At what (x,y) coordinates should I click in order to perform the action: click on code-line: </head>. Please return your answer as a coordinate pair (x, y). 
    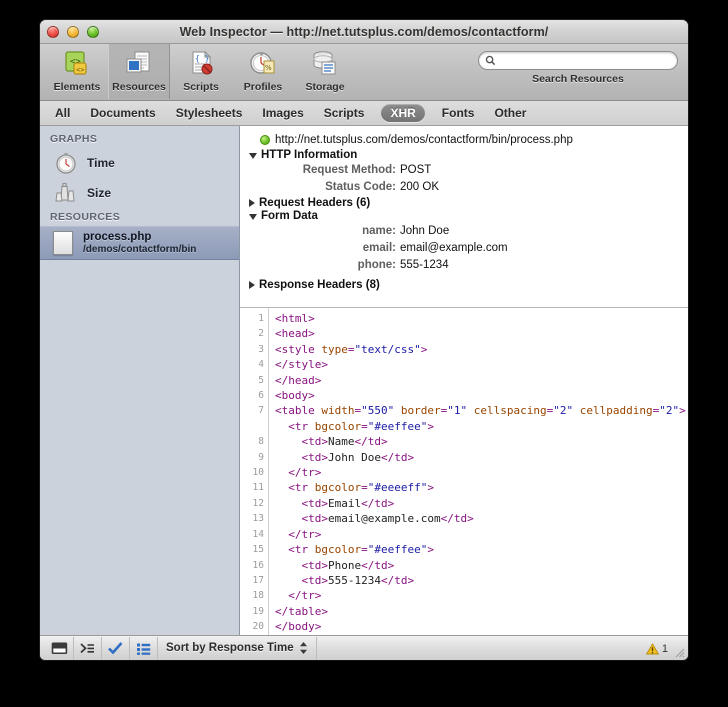
    Looking at the image, I should click on (298, 380).